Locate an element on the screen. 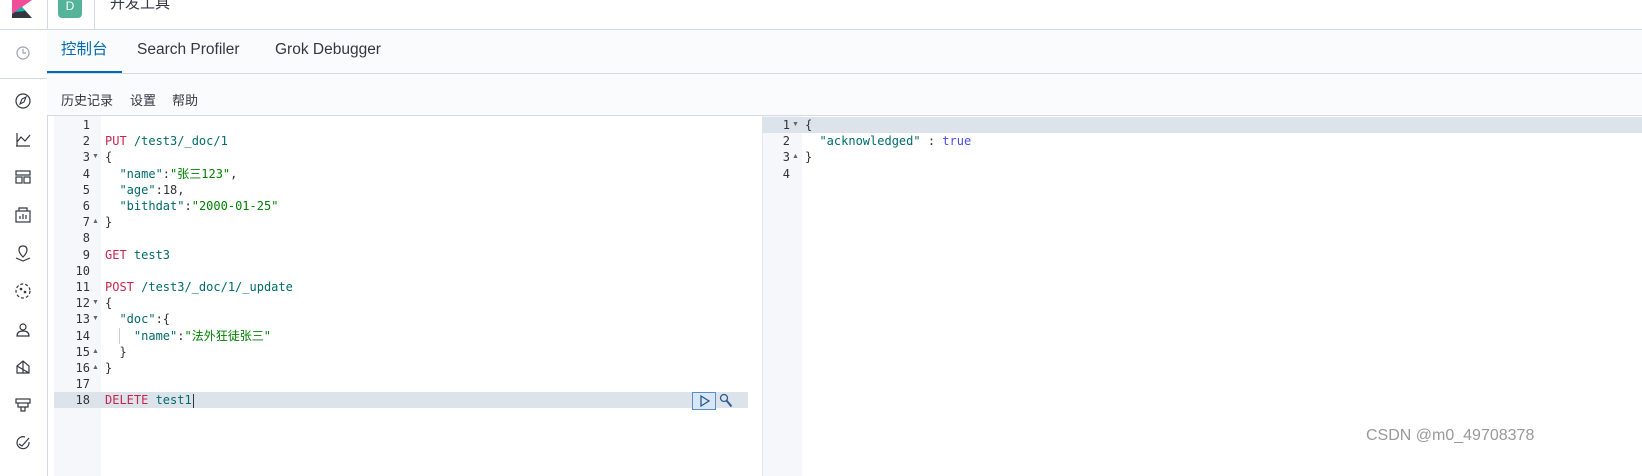 This screenshot has width=1642, height=476. wrench-icon is located at coordinates (726, 401).